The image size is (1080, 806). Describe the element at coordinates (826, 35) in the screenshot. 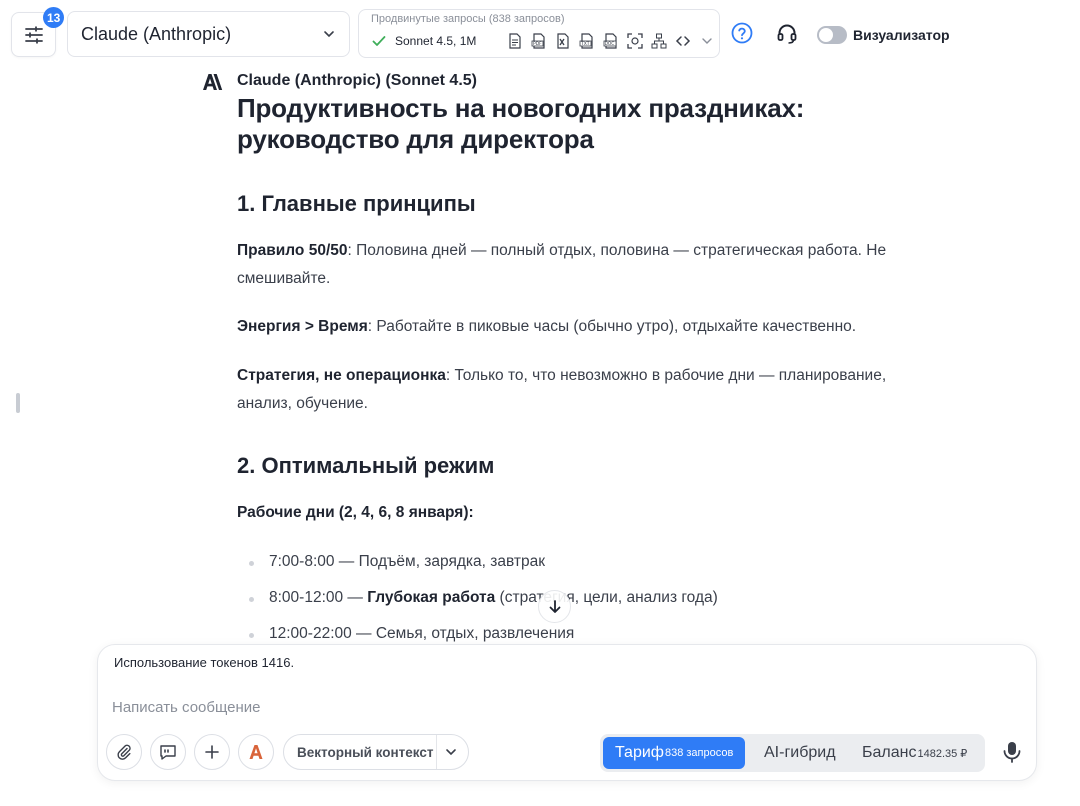

I see `toggle-knob` at that location.